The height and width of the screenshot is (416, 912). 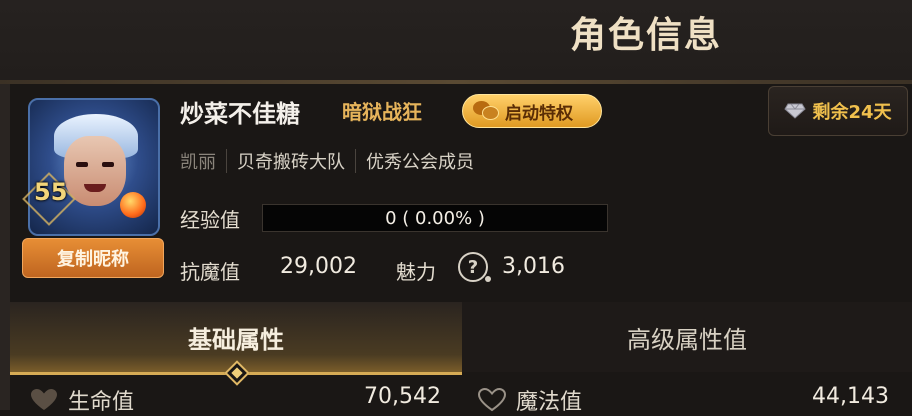 What do you see at coordinates (240, 114) in the screenshot?
I see `player-name: 炒菜不佳糖` at bounding box center [240, 114].